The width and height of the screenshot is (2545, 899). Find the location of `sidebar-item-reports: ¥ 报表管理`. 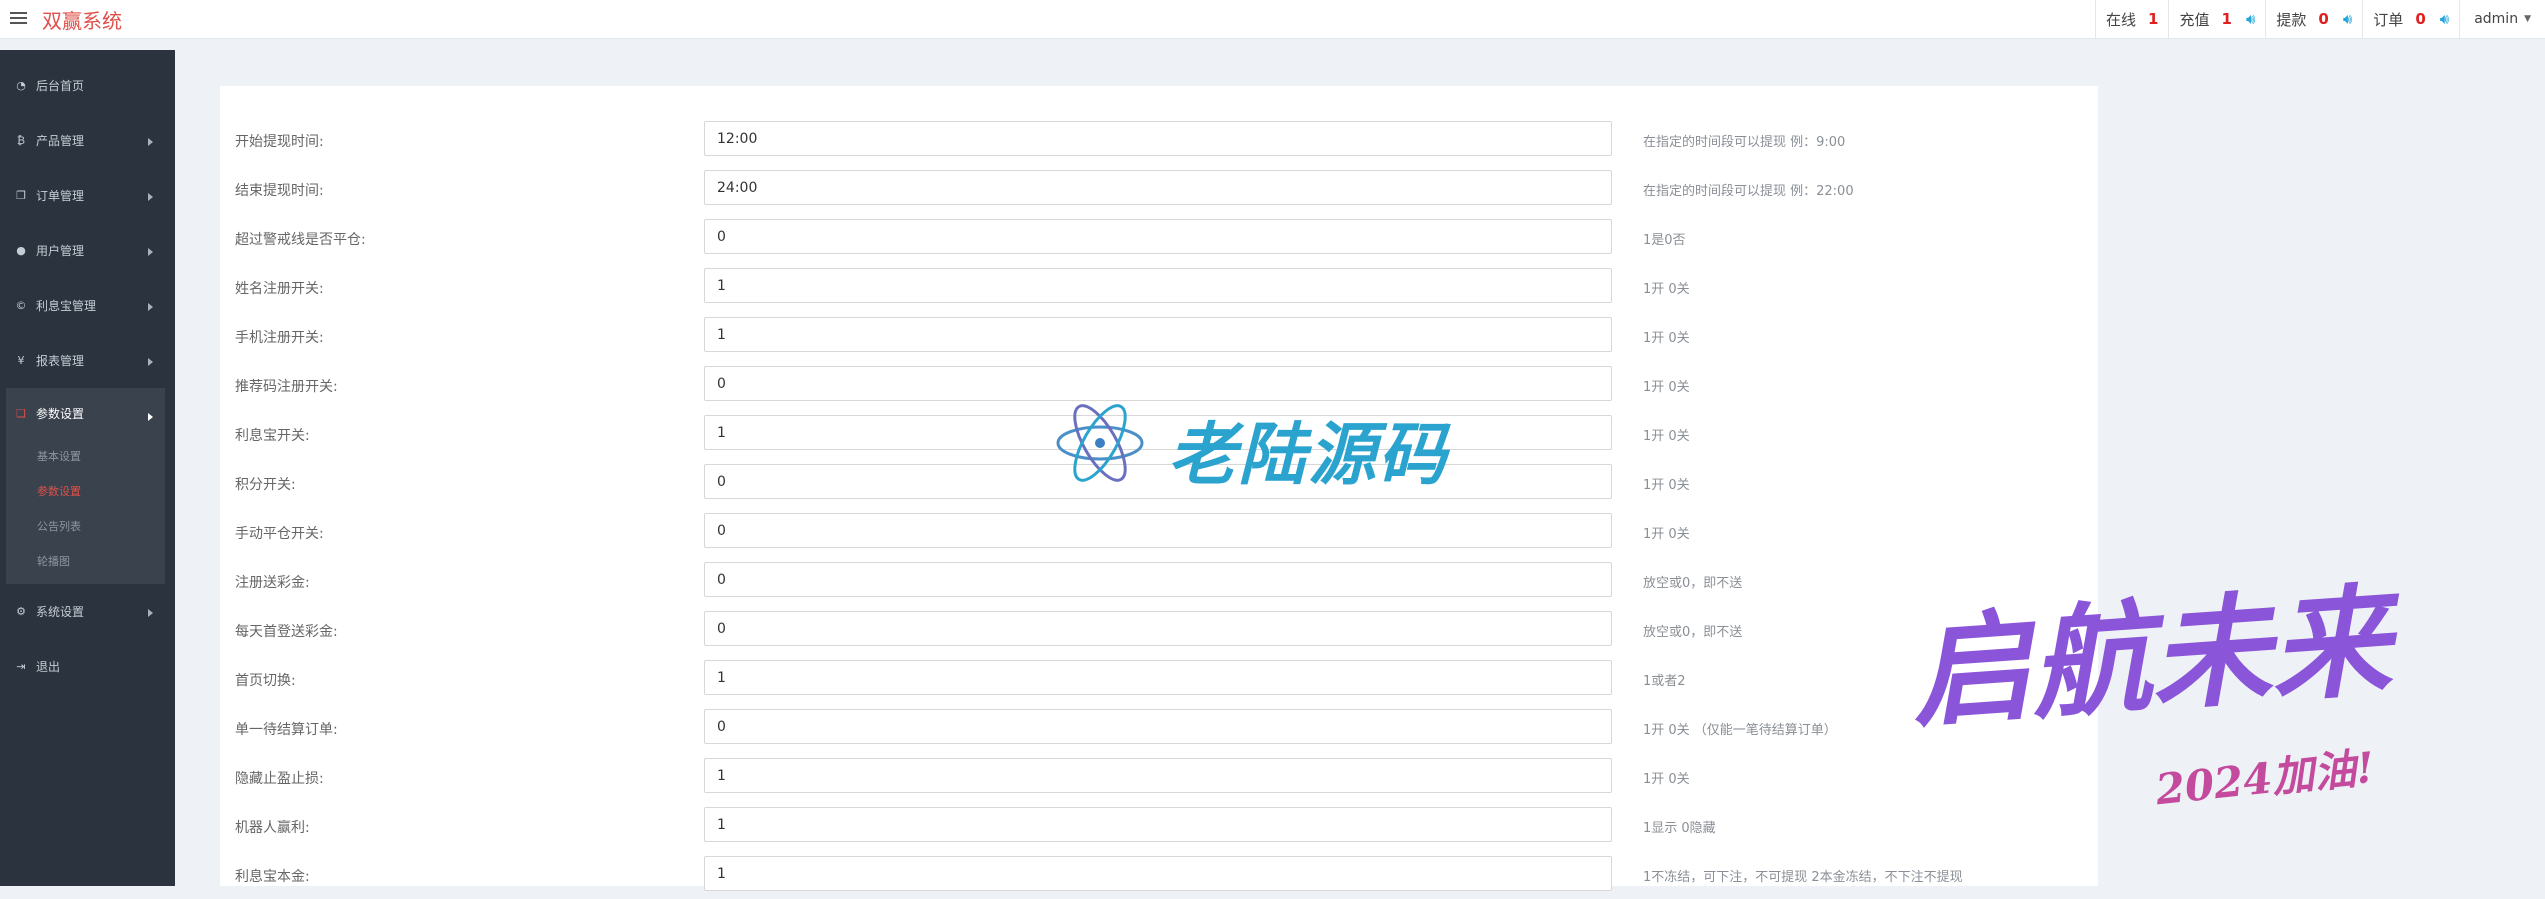

sidebar-item-reports: ¥ 报表管理 is located at coordinates (87, 360).